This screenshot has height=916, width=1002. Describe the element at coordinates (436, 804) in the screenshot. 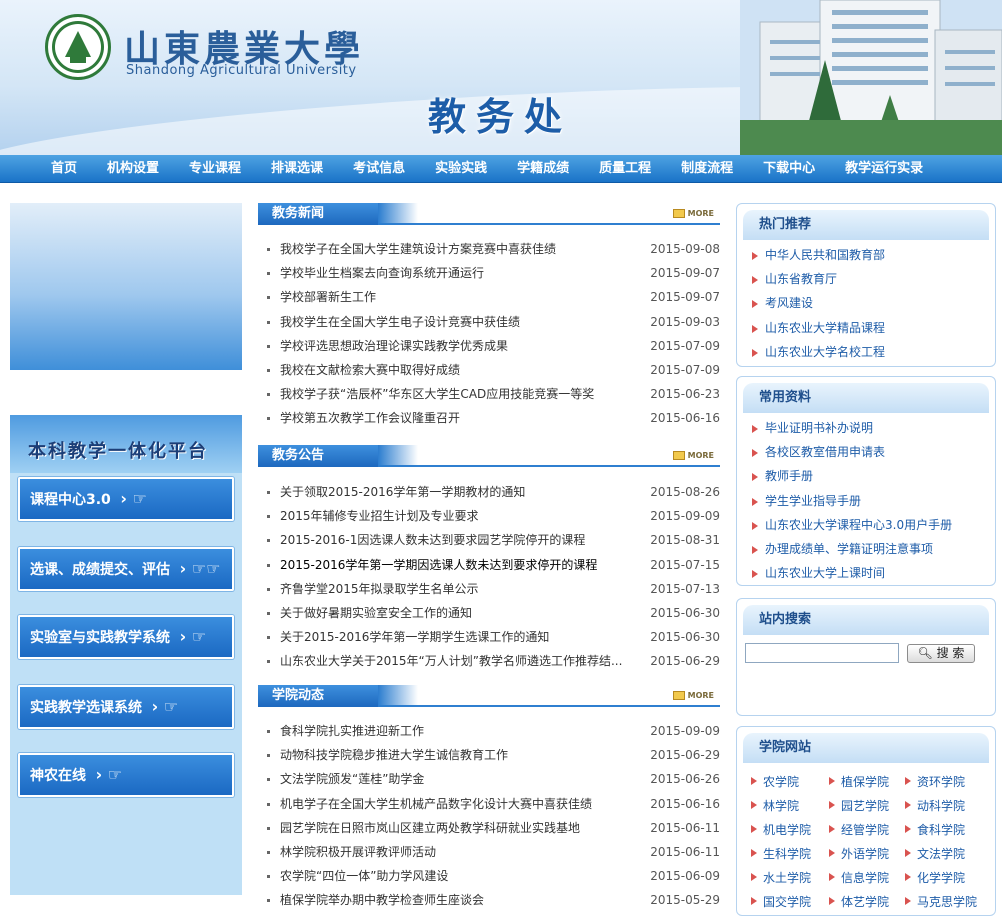

I see `college-news-item-title: 机电学子在全国大学生机械产品数字化设计大赛中喜获佳绩` at that location.